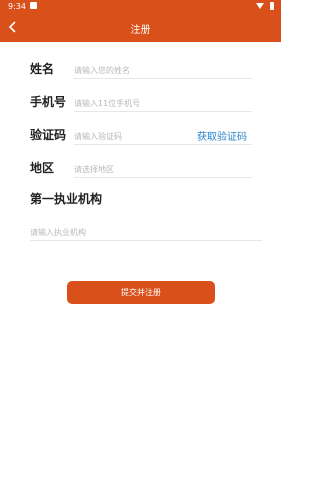  I want to click on submit-register-button: 提交并注册, so click(141, 292).